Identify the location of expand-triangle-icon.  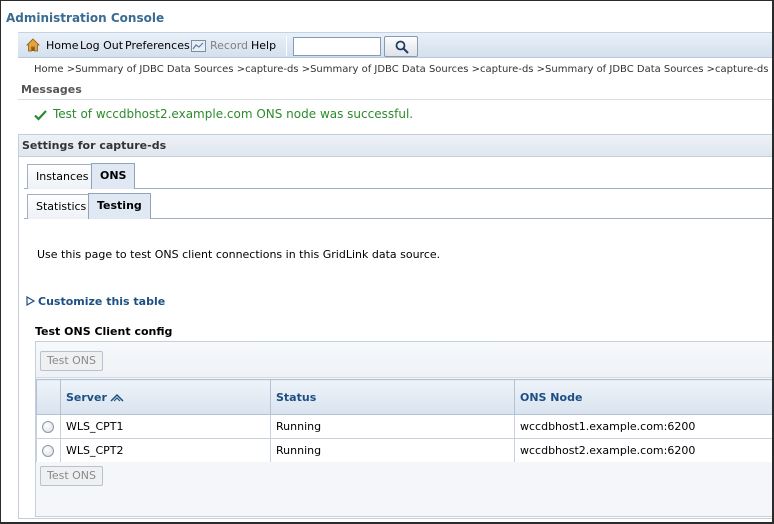
(30, 301).